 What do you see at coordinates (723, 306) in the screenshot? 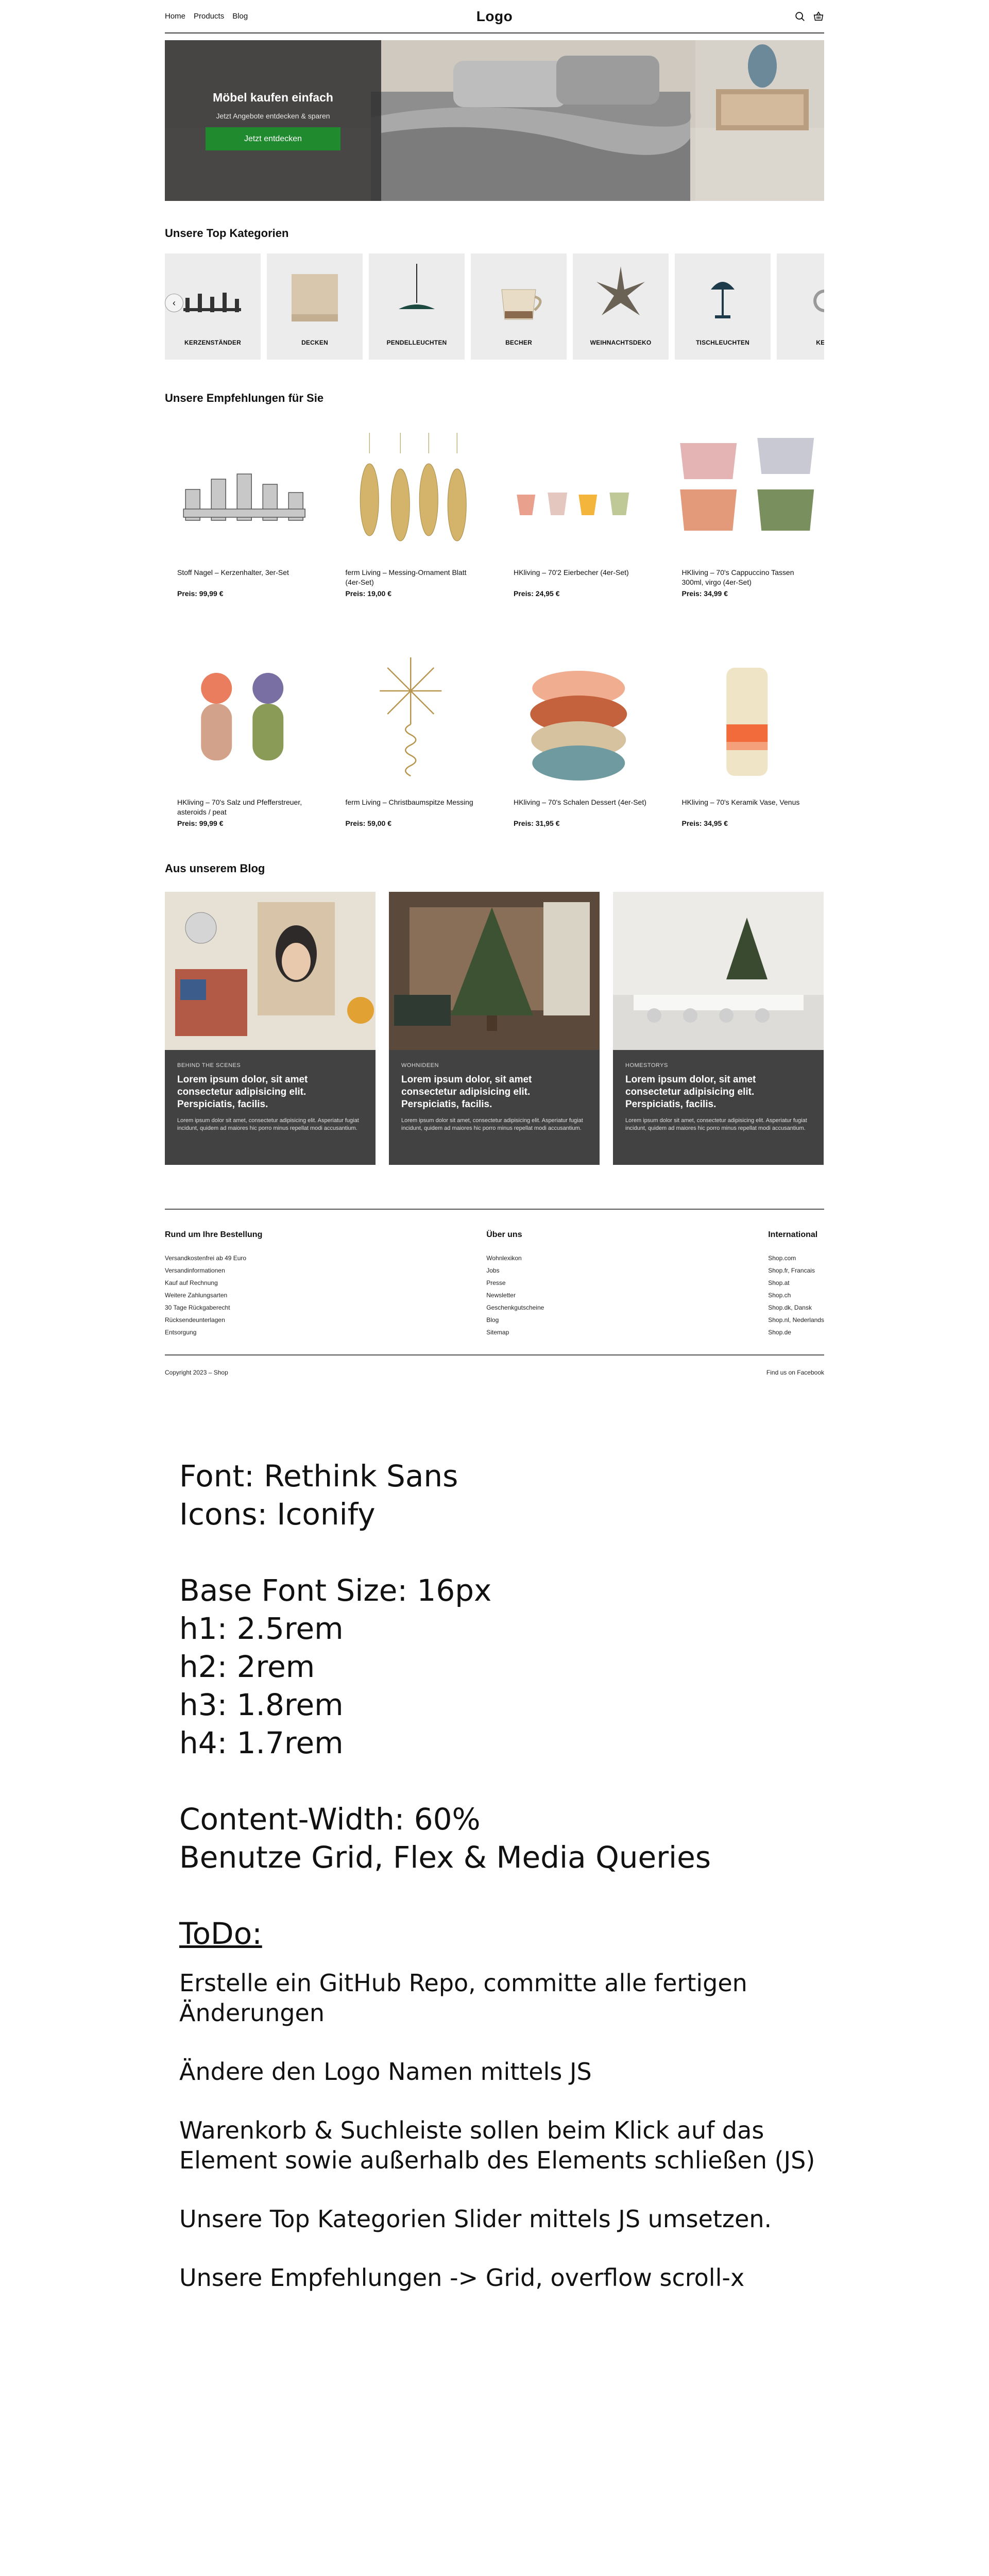
I see `category-card: TISCHLEUCHTEN` at bounding box center [723, 306].